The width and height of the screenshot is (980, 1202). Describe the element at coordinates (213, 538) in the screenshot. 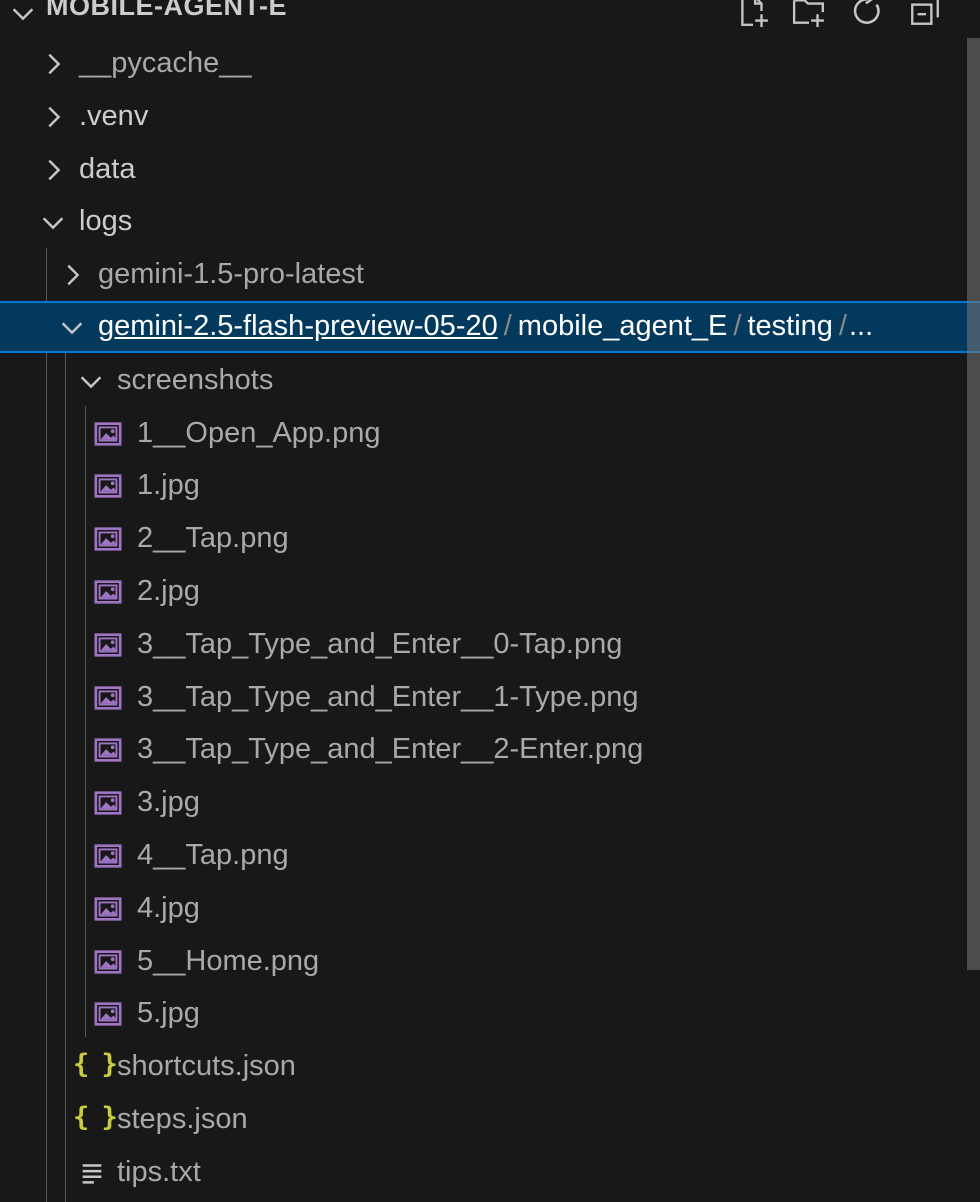

I see `tree-item-label: 2__Tap.png` at that location.